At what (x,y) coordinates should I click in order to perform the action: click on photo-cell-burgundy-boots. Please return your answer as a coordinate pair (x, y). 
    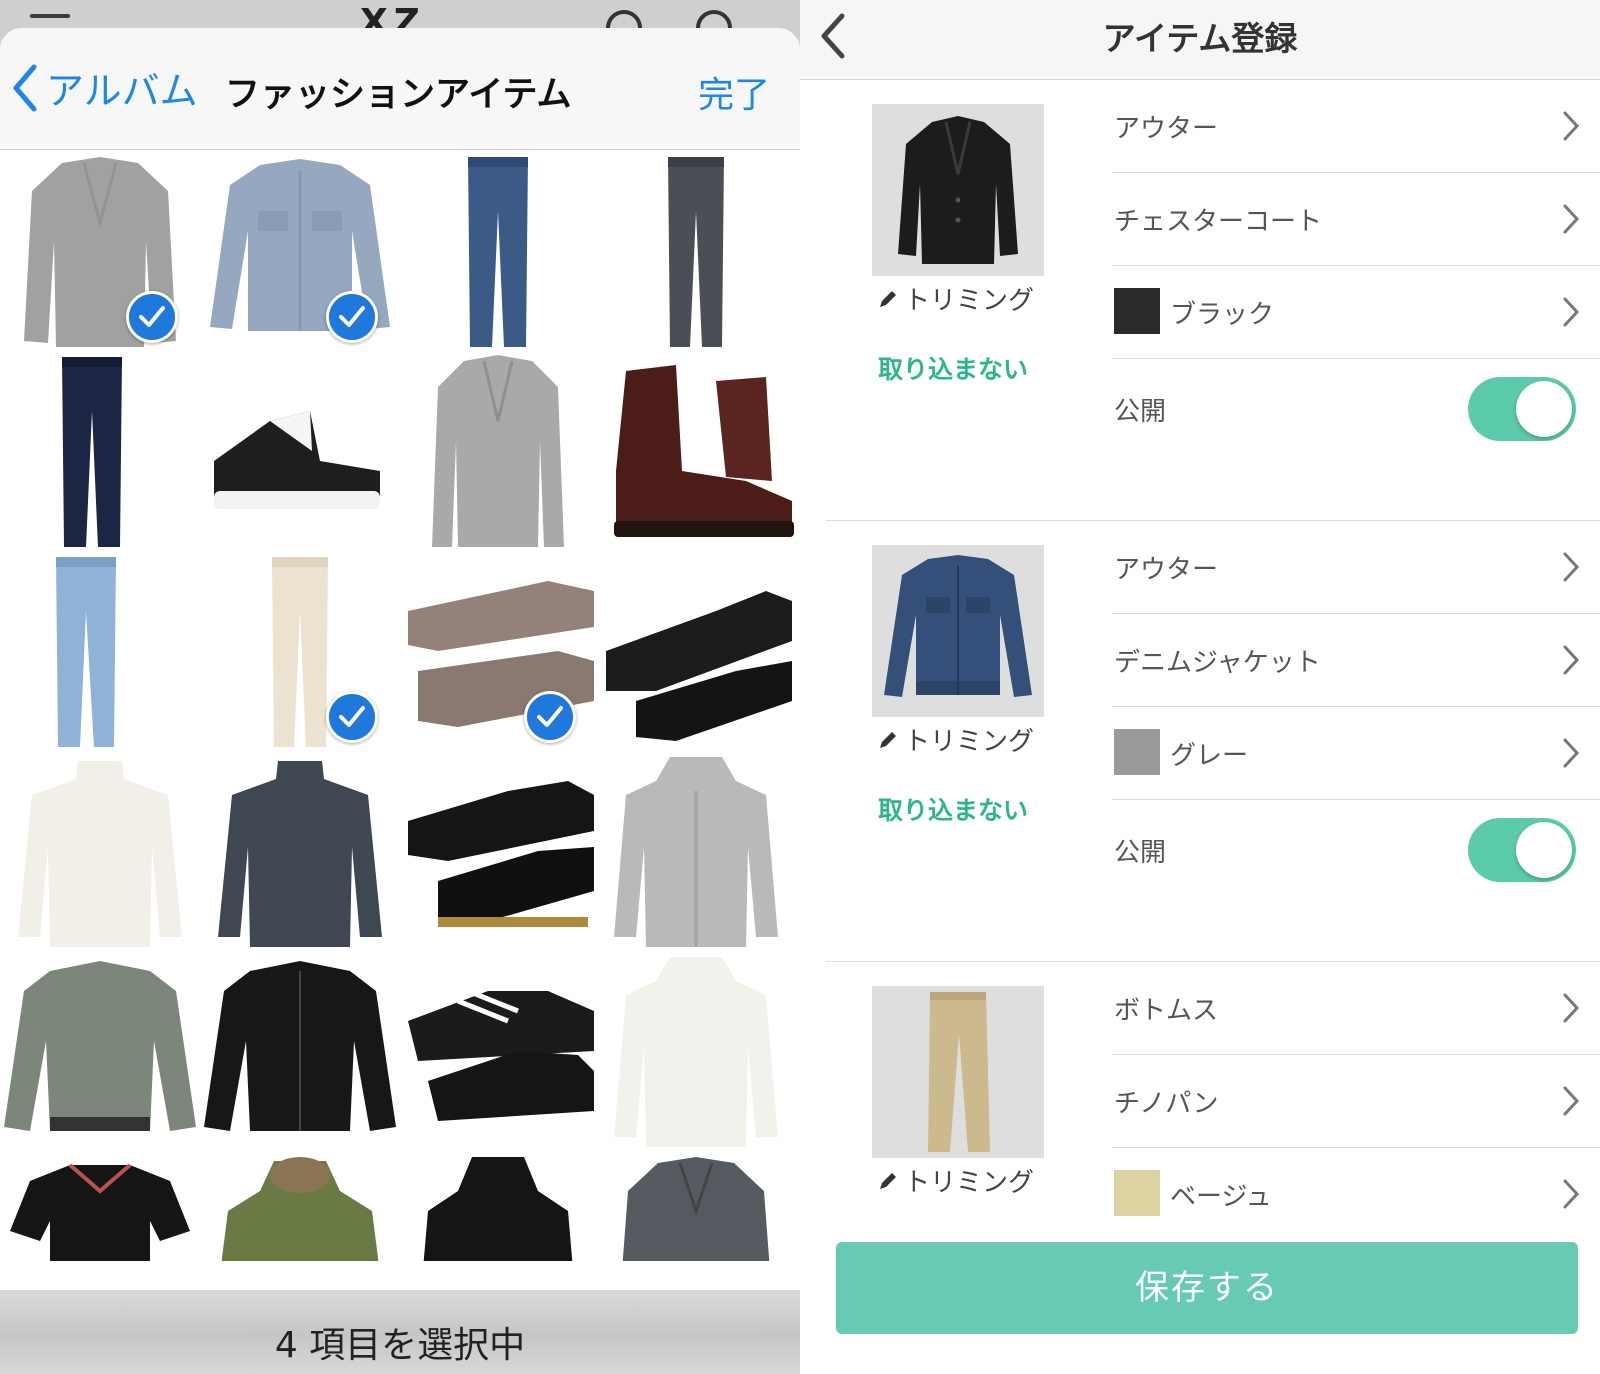
    Looking at the image, I should click on (696, 451).